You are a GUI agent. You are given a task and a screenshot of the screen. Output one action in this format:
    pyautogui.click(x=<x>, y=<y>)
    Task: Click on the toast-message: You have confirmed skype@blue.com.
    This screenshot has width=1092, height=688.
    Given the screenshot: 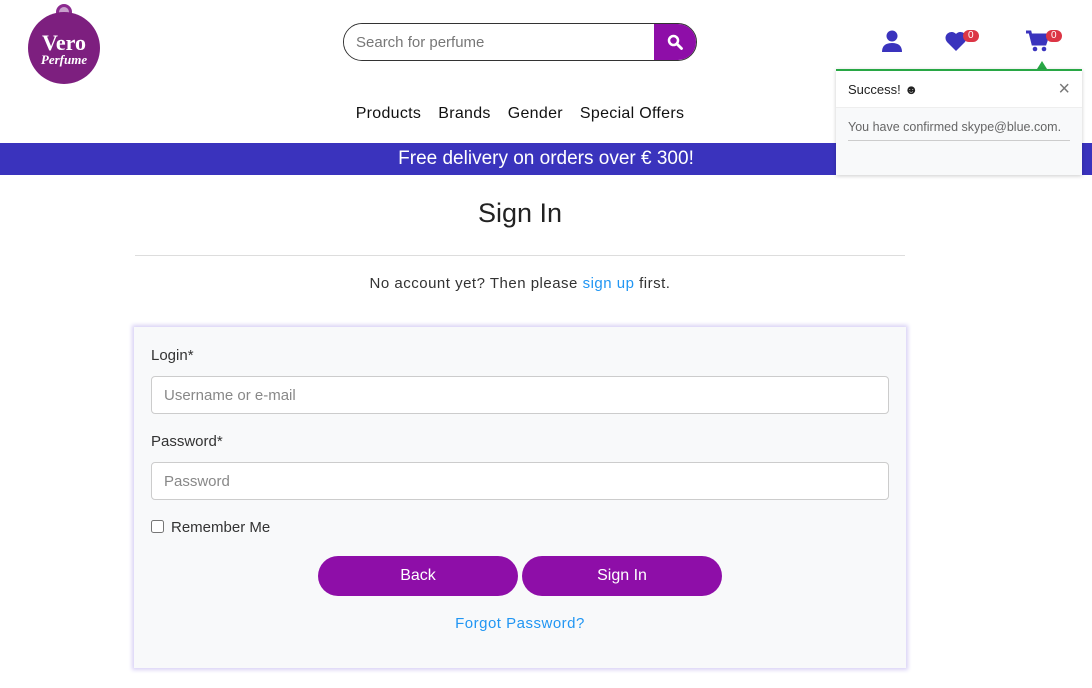 What is the action you would take?
    pyautogui.click(x=959, y=130)
    